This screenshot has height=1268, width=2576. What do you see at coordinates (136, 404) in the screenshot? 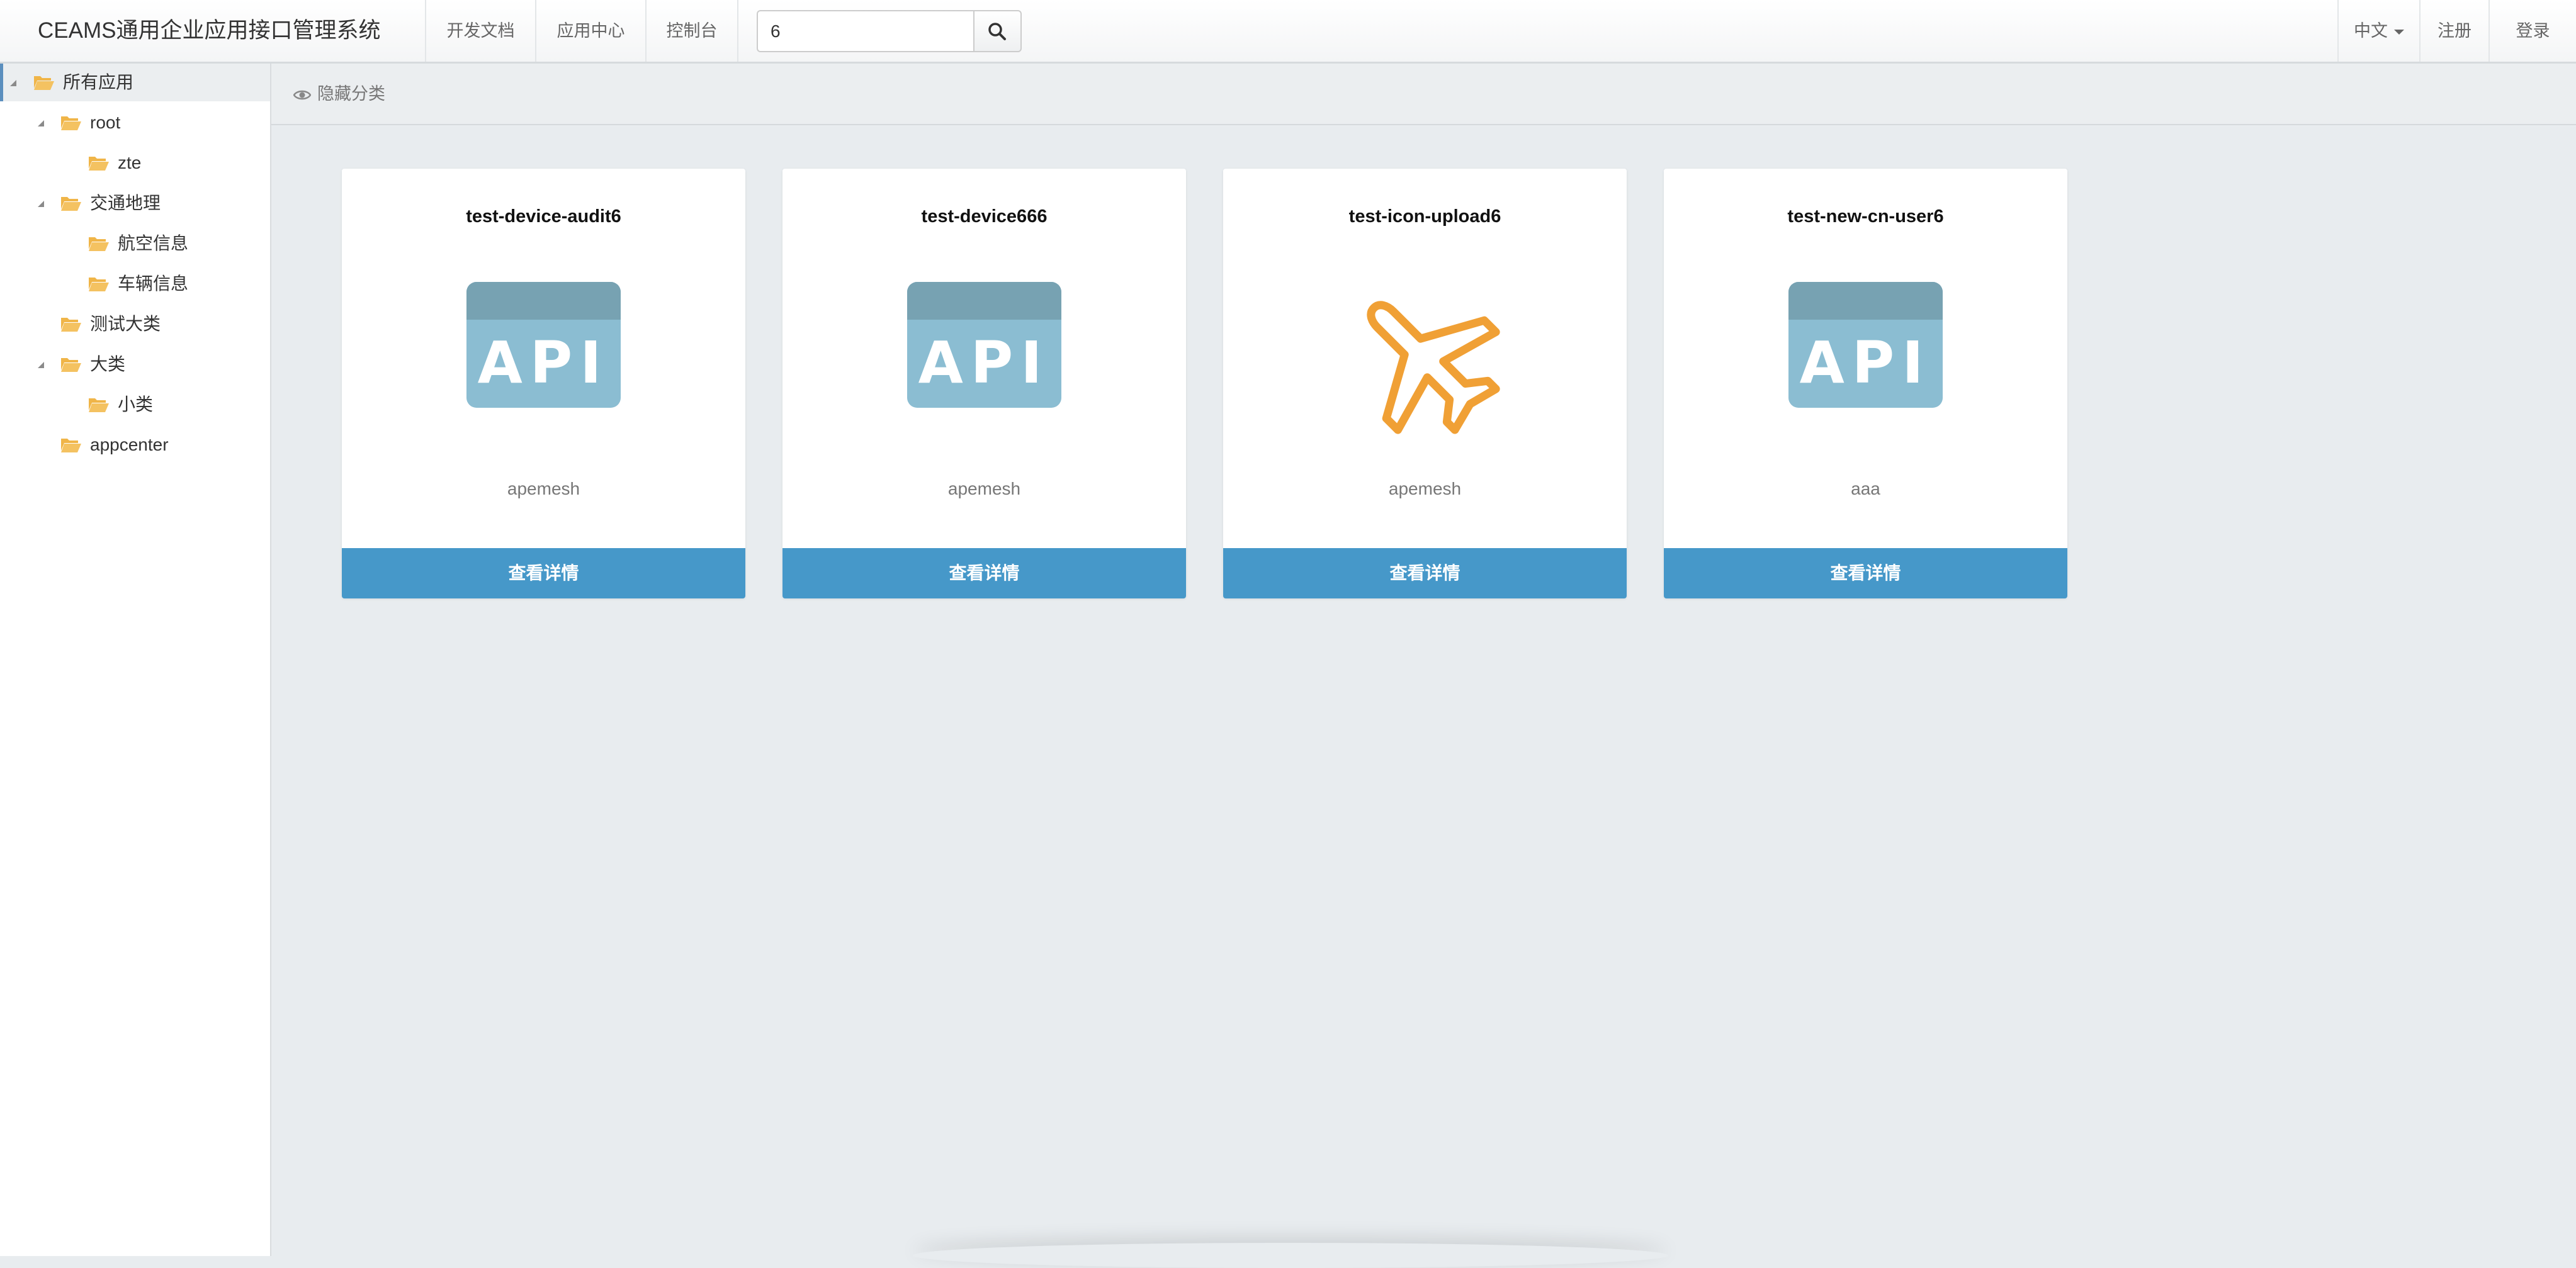
I see `tree-label: 小类` at bounding box center [136, 404].